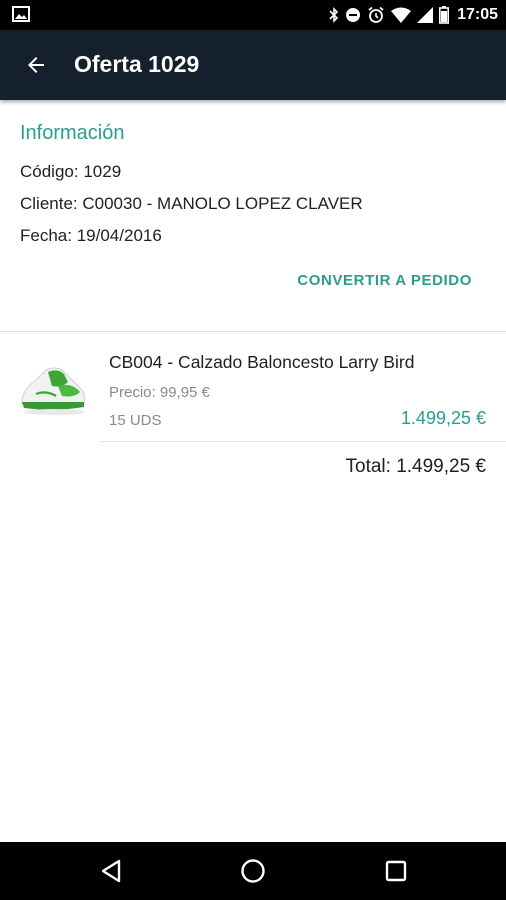  I want to click on fecha-row: Fecha: 19/04/2016, so click(91, 236).